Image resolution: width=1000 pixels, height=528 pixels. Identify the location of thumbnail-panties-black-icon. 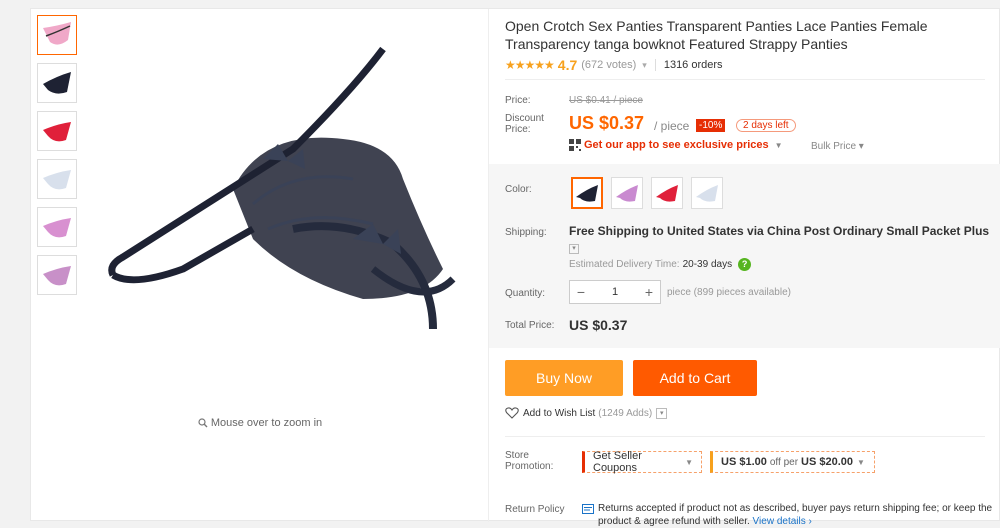
(57, 83).